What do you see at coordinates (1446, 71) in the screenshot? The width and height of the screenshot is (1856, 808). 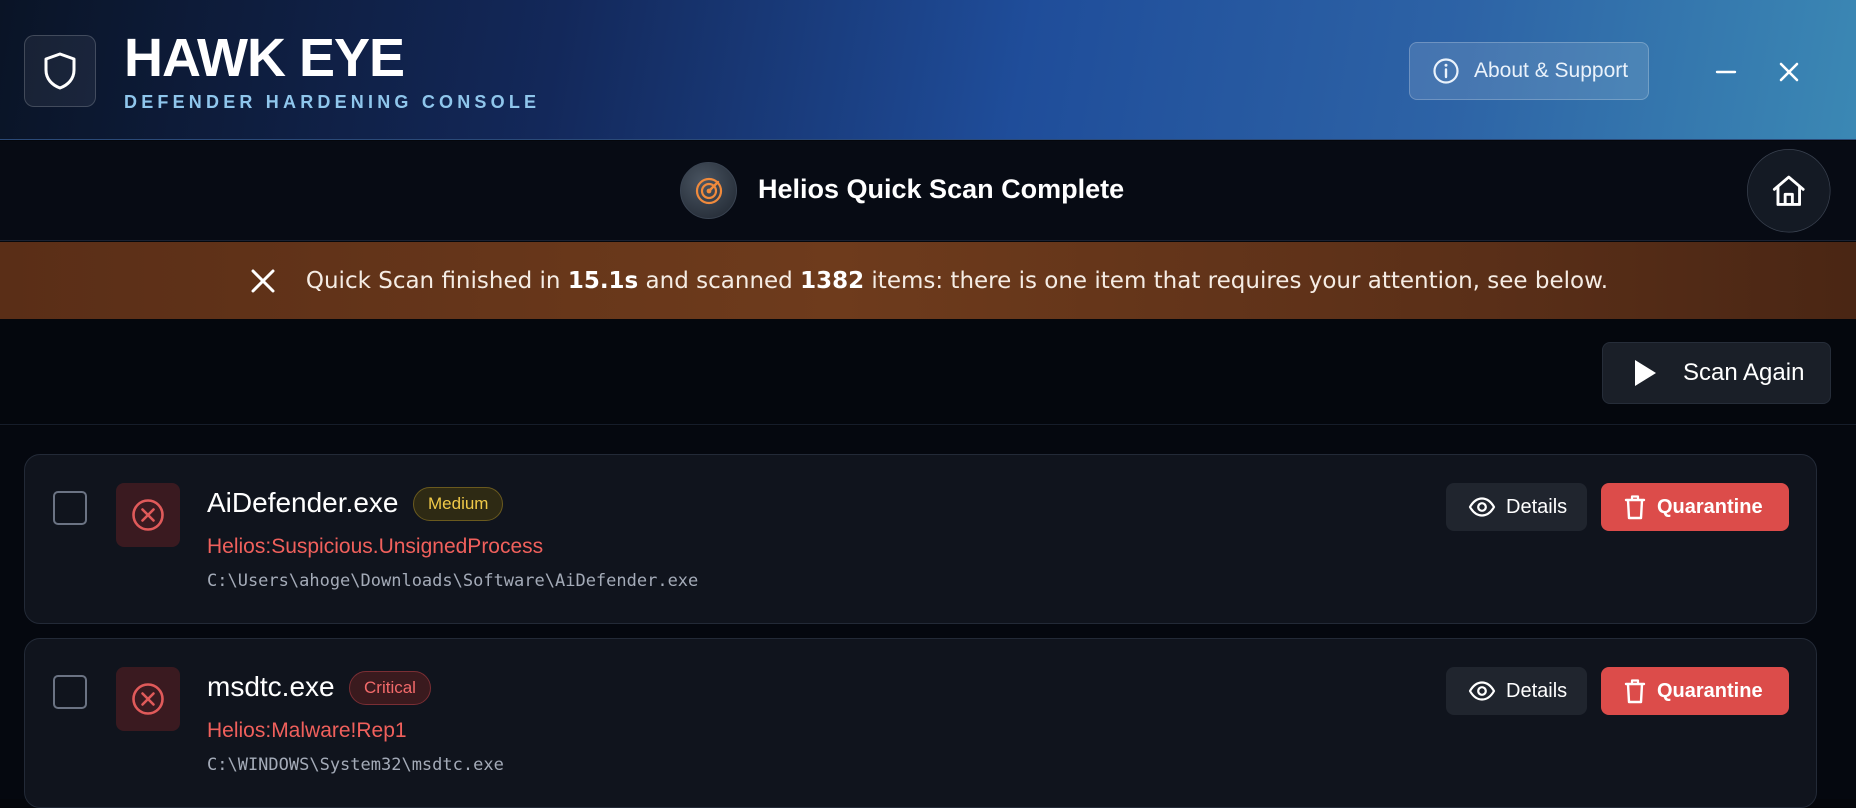 I see `info-icon` at bounding box center [1446, 71].